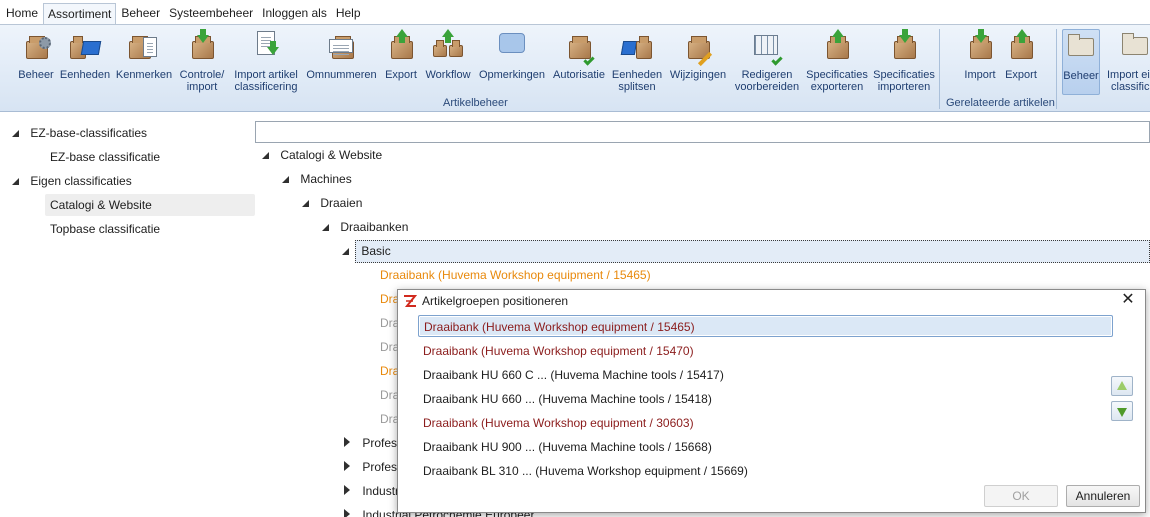  Describe the element at coordinates (637, 61) in the screenshot. I see `ribbon-eenheden-splitsen-button: Eenheden splitsen` at that location.